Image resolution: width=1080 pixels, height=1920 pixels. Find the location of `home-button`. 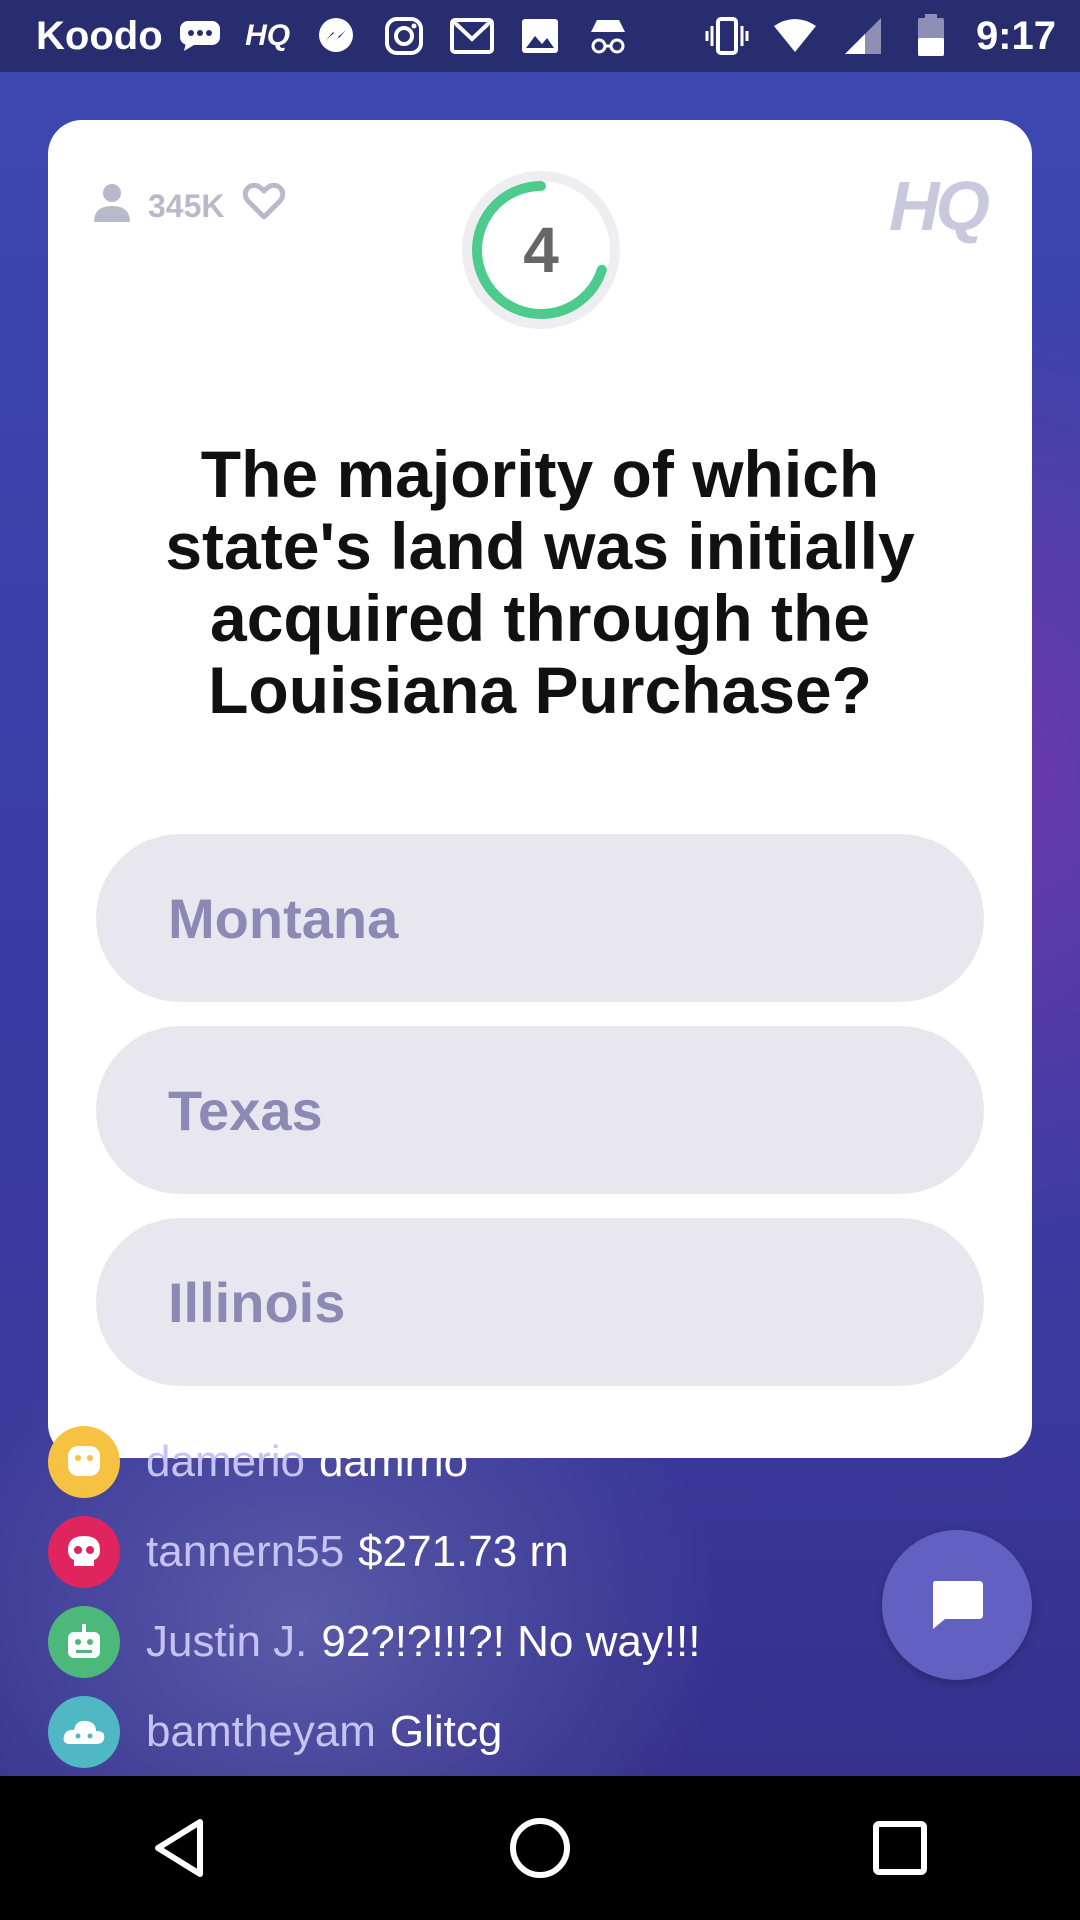

home-button is located at coordinates (540, 1848).